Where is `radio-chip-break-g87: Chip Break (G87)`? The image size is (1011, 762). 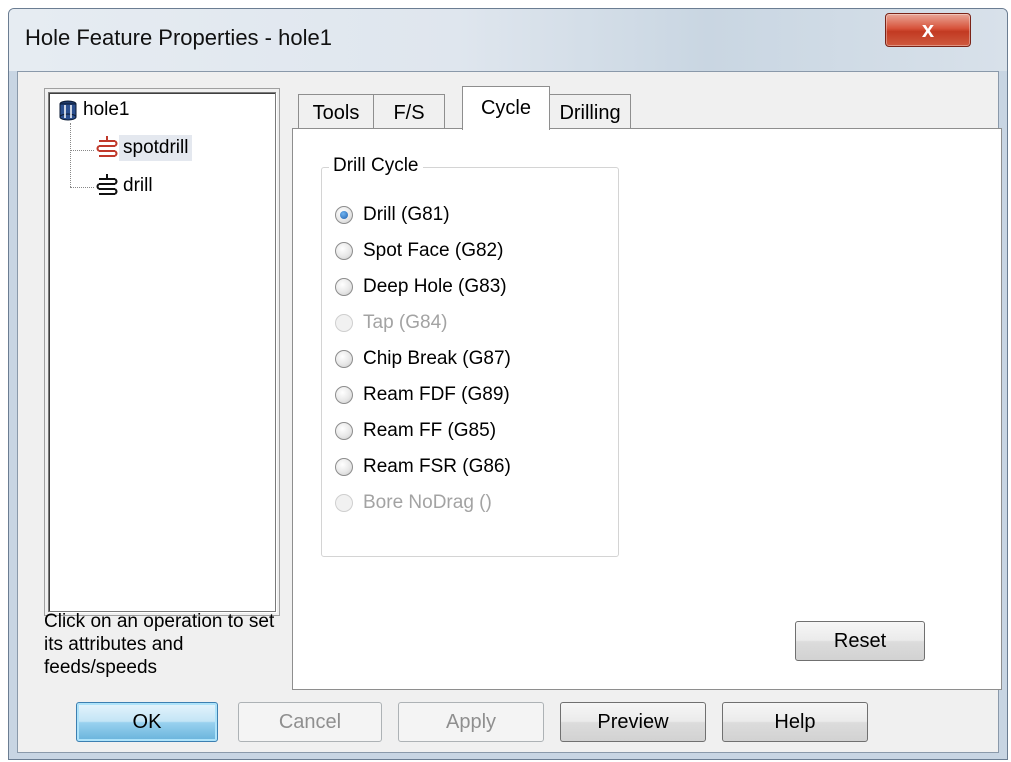
radio-chip-break-g87: Chip Break (G87) is located at coordinates (423, 359).